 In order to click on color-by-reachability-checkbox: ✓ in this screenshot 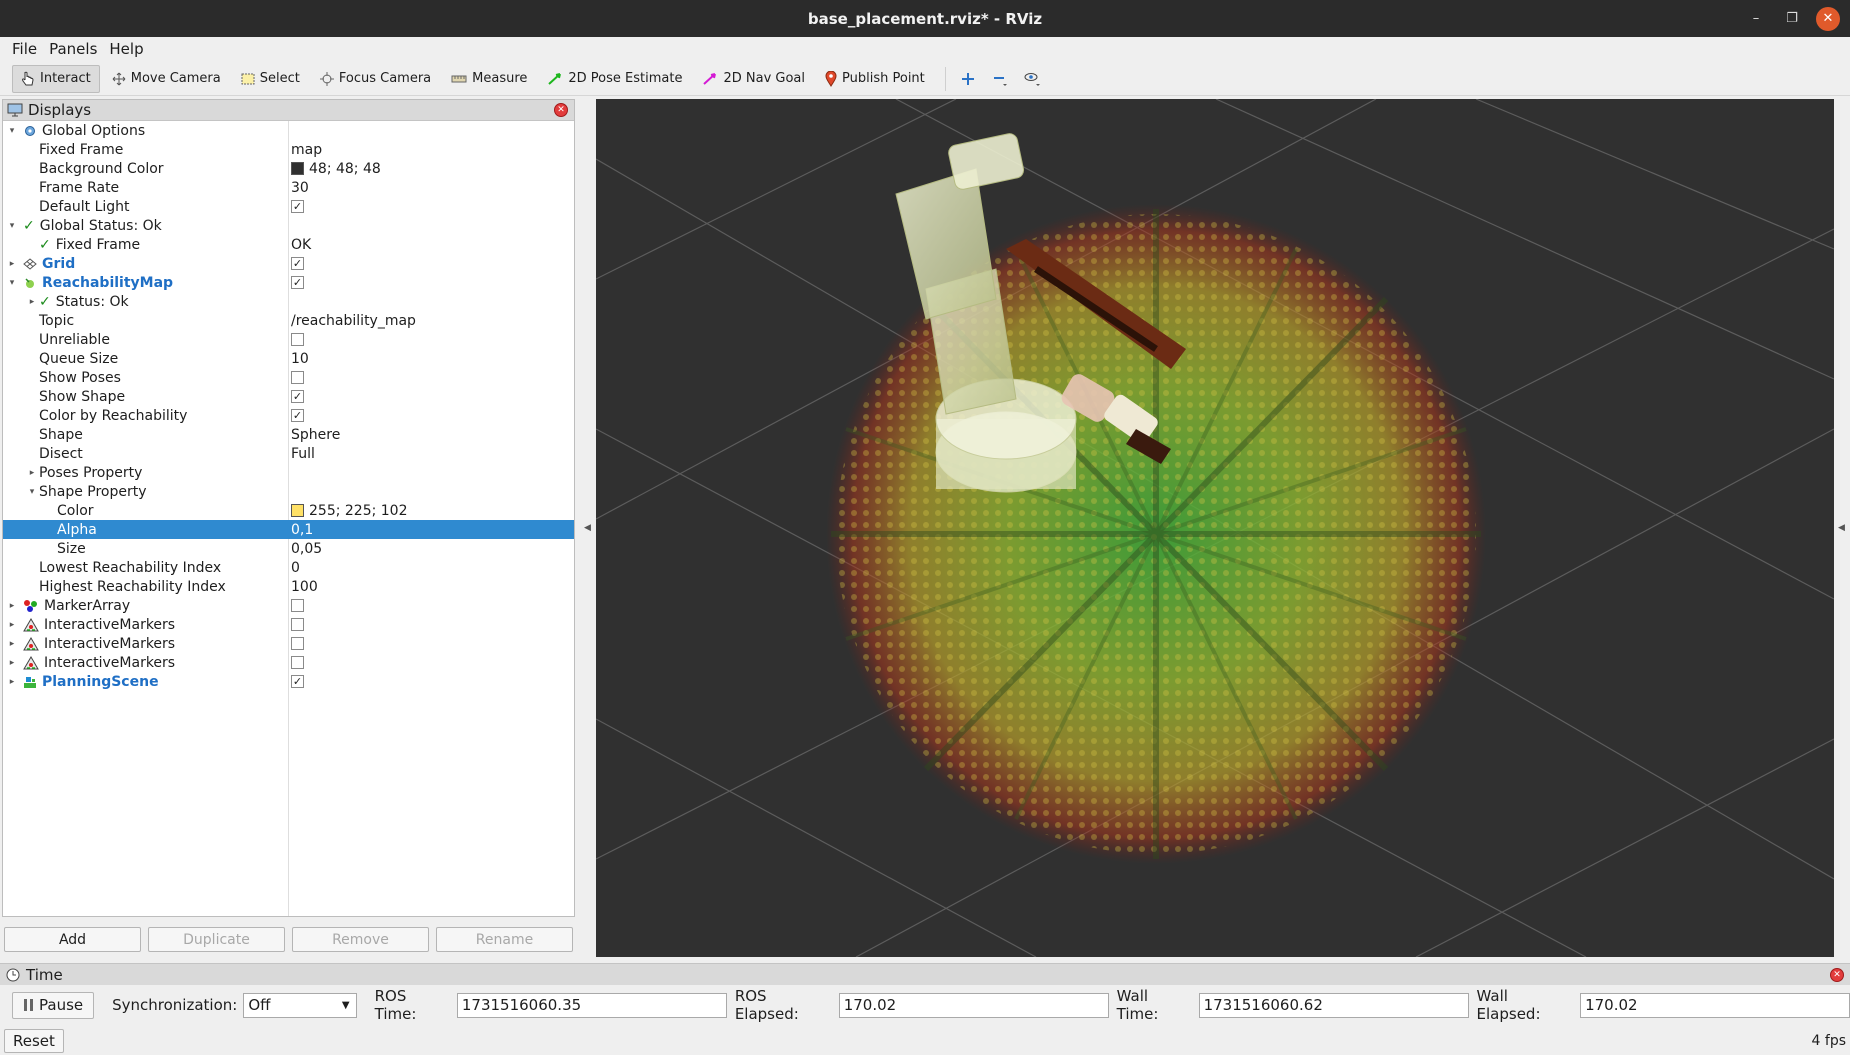, I will do `click(297, 415)`.